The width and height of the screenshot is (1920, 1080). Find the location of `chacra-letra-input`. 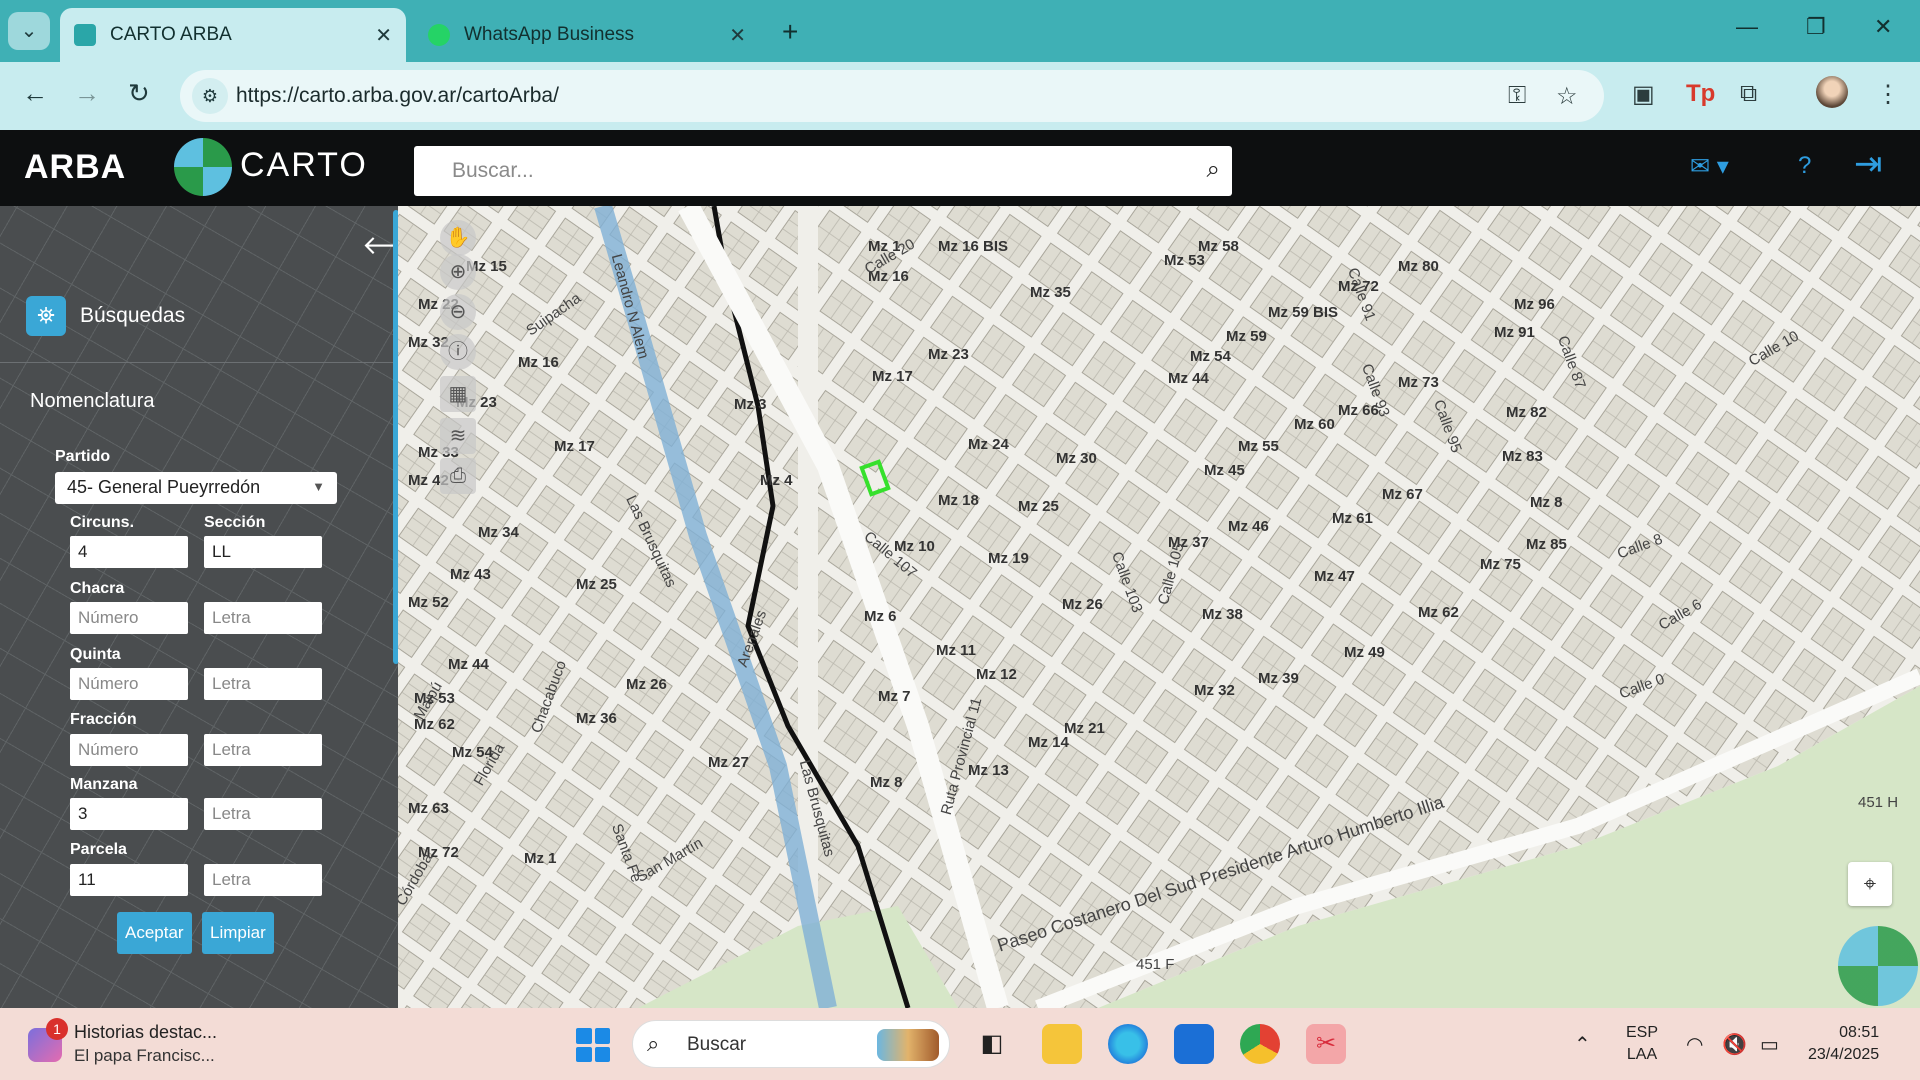

chacra-letra-input is located at coordinates (263, 618).